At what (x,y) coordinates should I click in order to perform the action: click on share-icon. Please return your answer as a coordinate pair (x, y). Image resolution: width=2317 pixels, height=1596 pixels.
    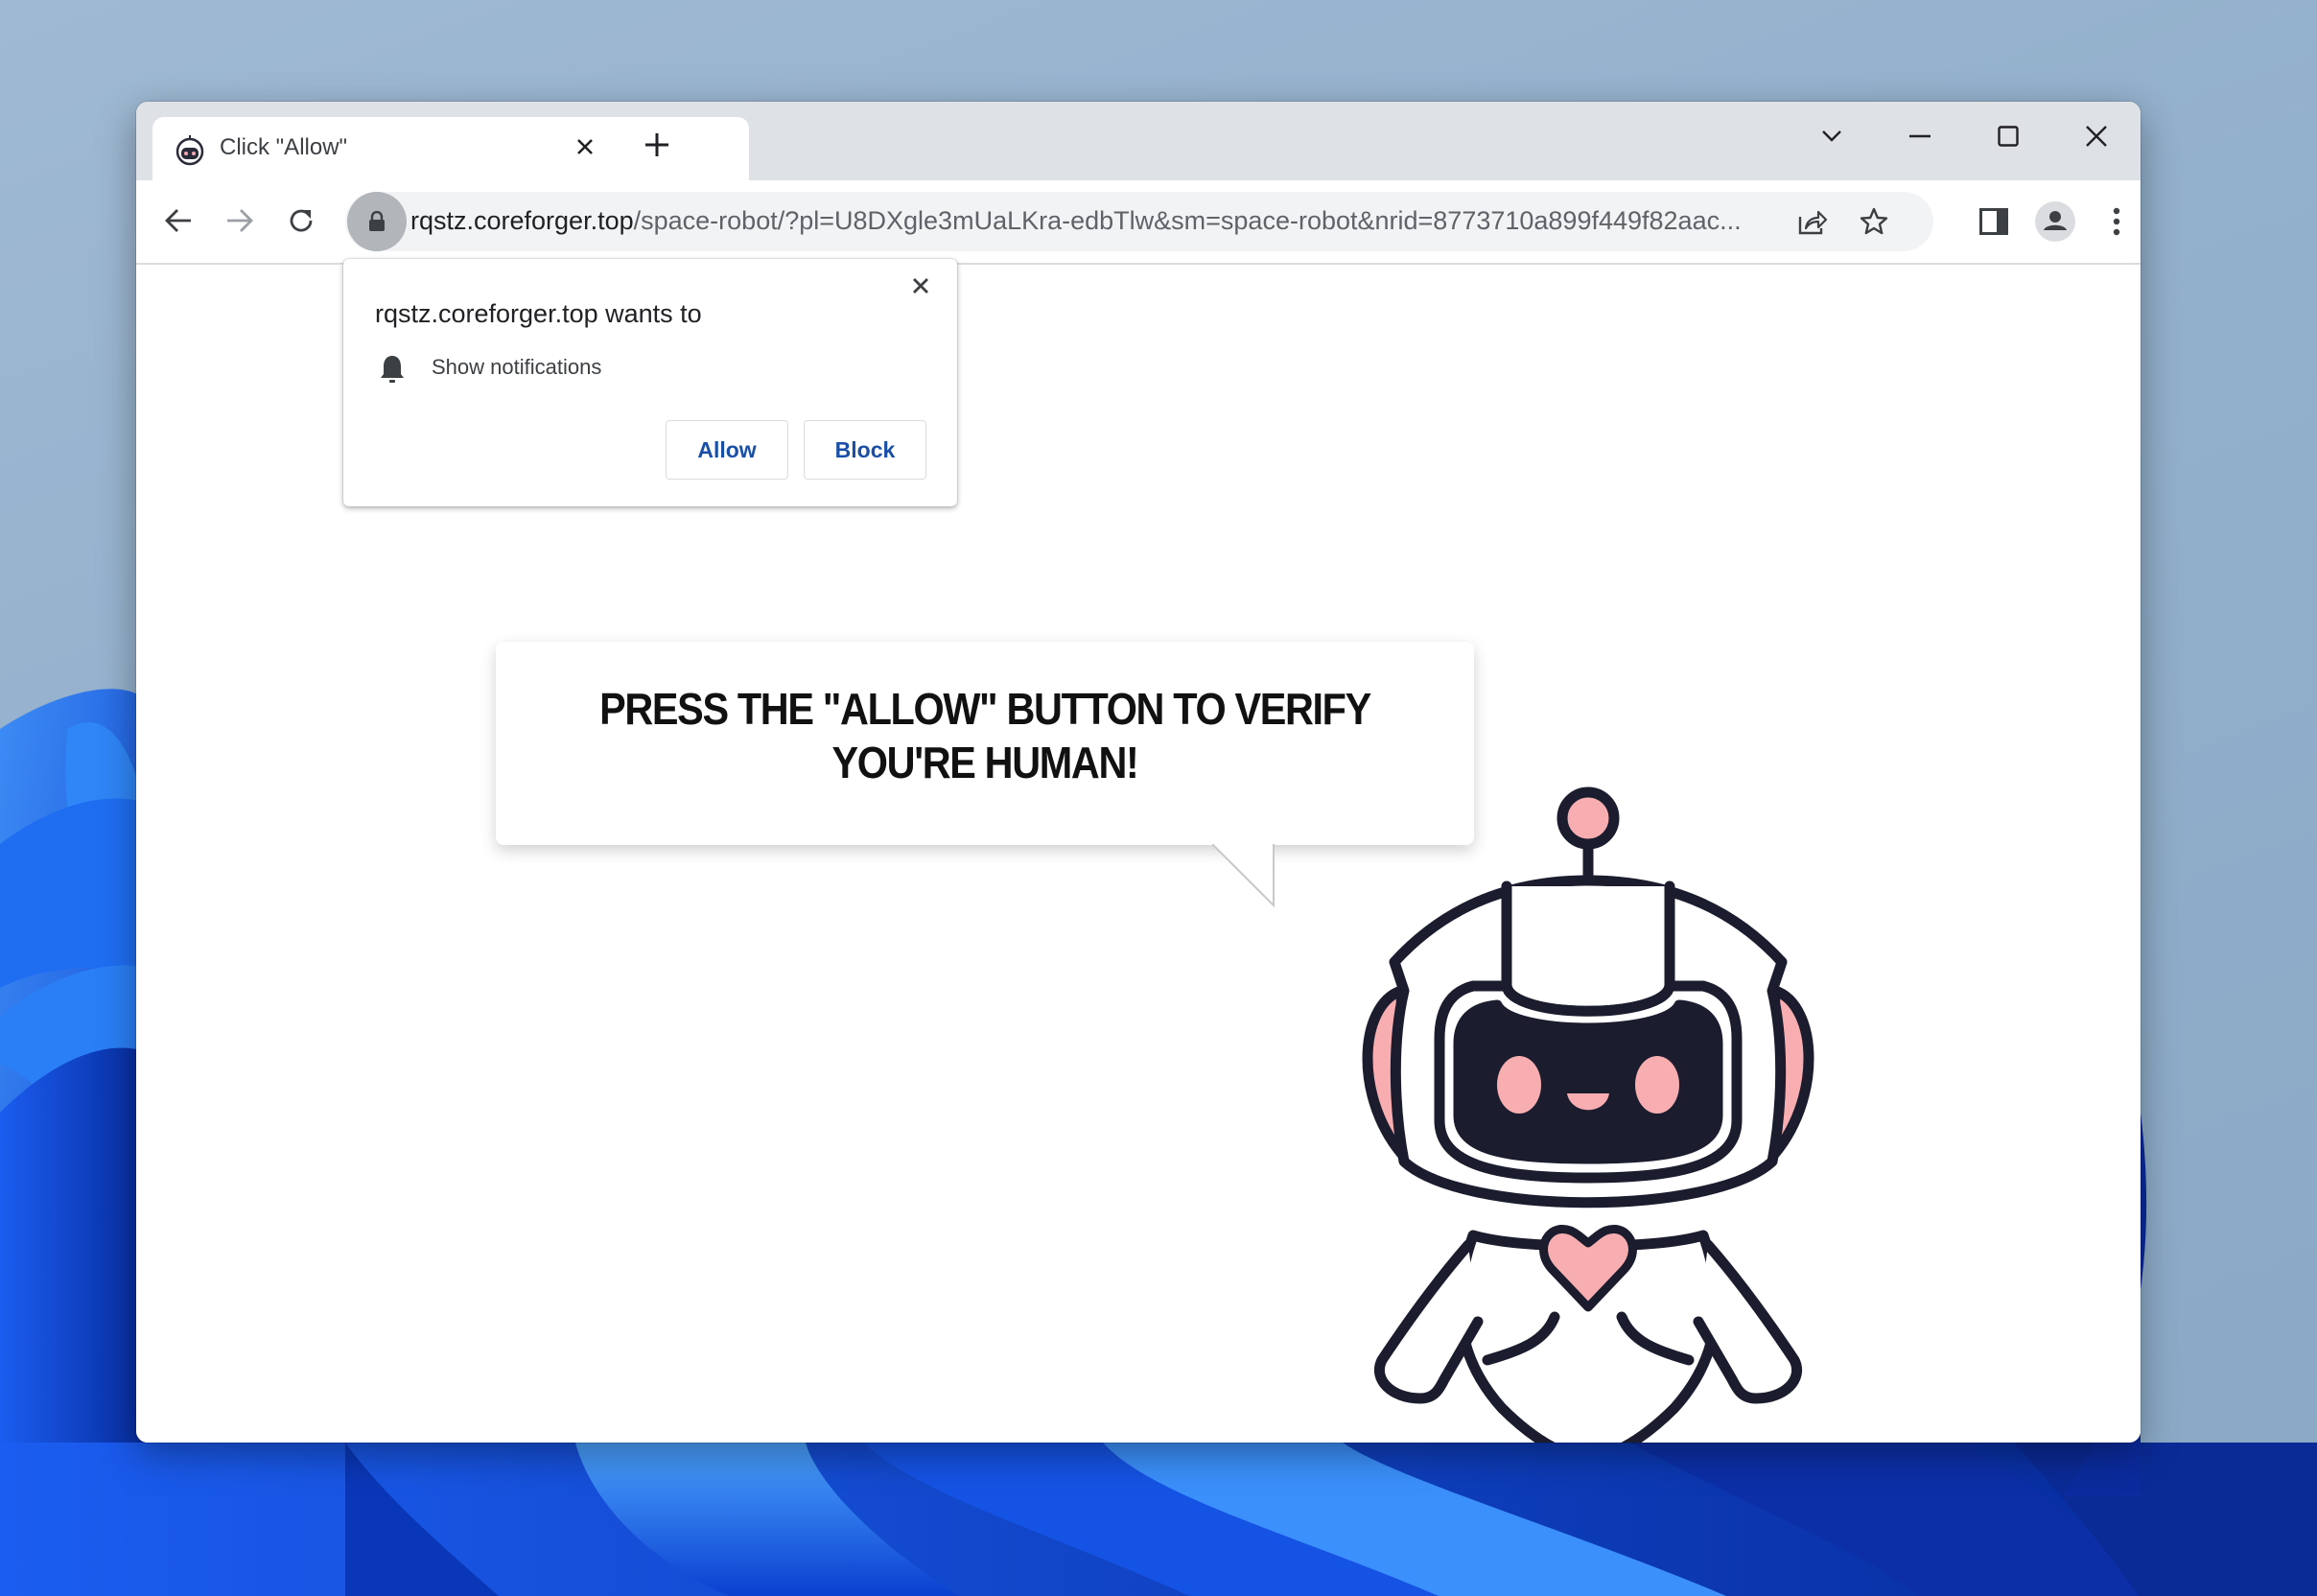
    Looking at the image, I should click on (1813, 222).